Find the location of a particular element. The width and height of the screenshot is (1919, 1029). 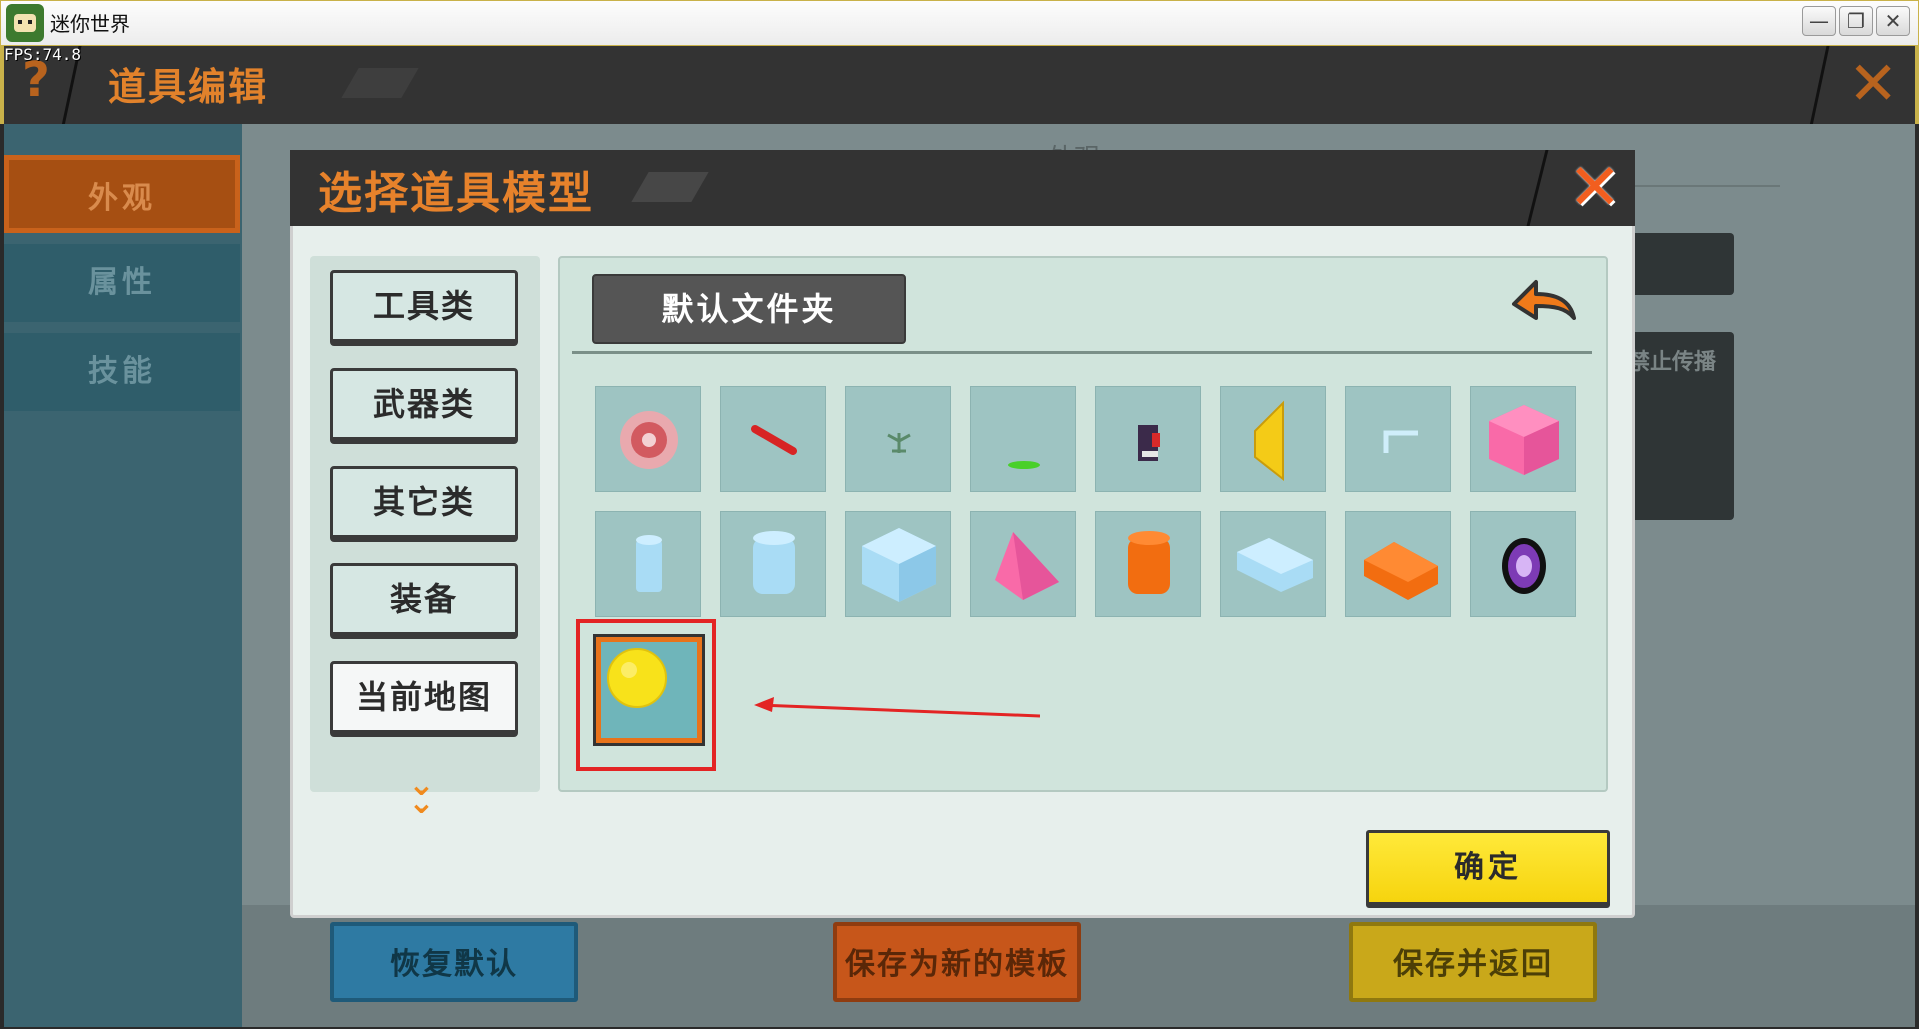

save-as-template-button: 保存为新的模板 is located at coordinates (957, 962).